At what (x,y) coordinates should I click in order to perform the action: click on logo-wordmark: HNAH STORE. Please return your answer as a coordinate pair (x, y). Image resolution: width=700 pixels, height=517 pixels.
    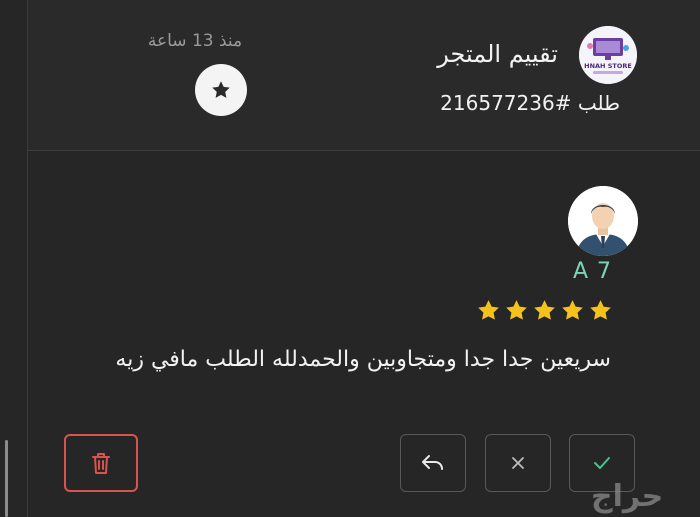
    Looking at the image, I should click on (608, 66).